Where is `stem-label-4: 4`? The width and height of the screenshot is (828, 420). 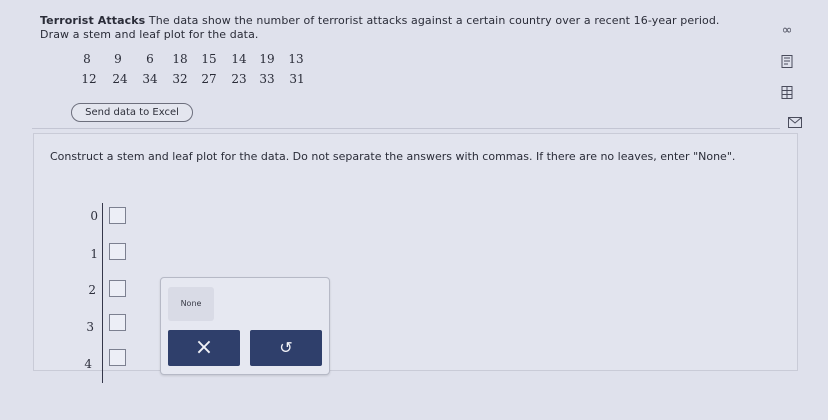
stem-label-4: 4 is located at coordinates (88, 364).